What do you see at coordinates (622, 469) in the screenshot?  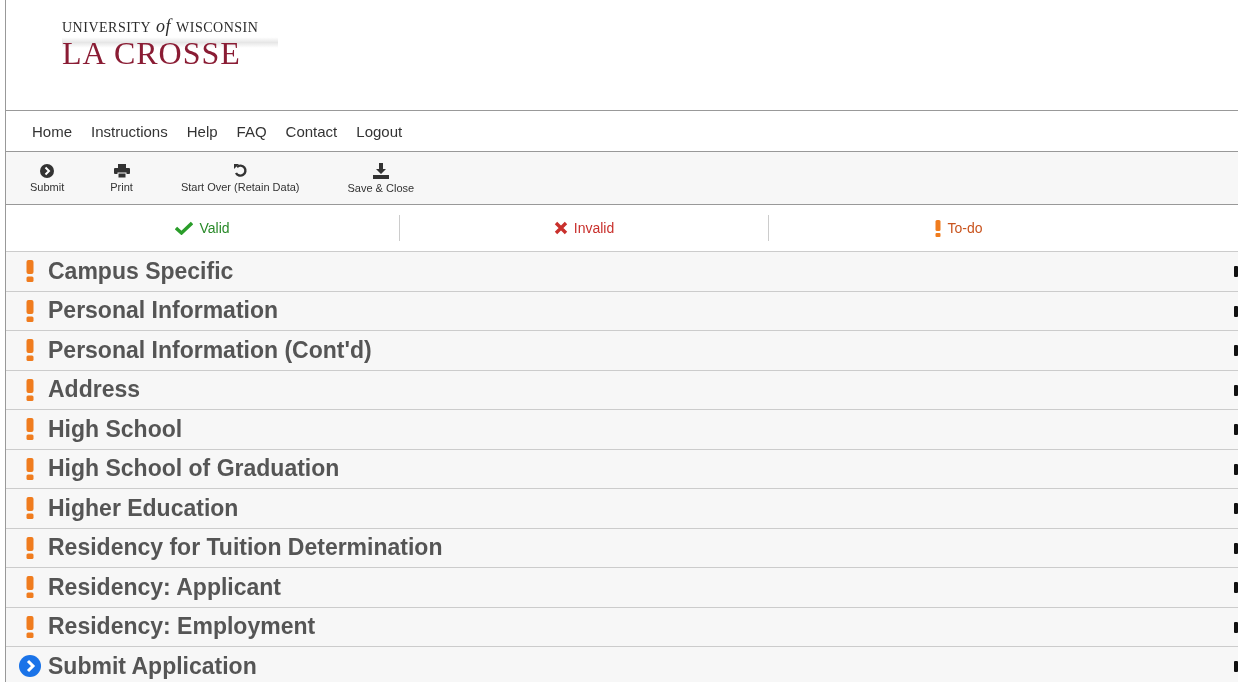 I see `section-row: High School of Graduation` at bounding box center [622, 469].